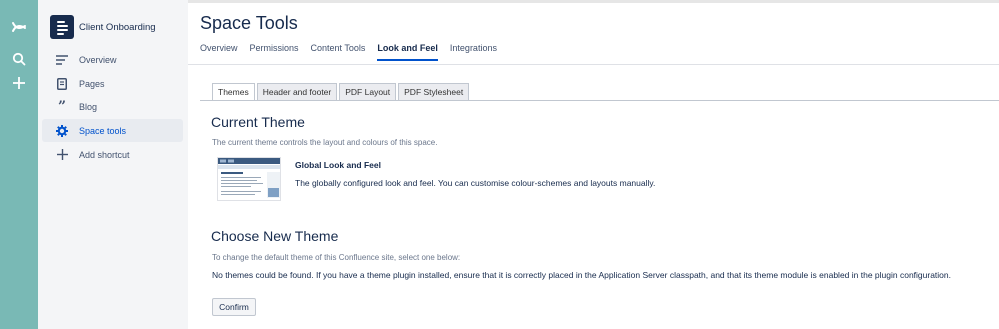 Image resolution: width=999 pixels, height=329 pixels. I want to click on current-theme-name: Global Look and Feel, so click(338, 165).